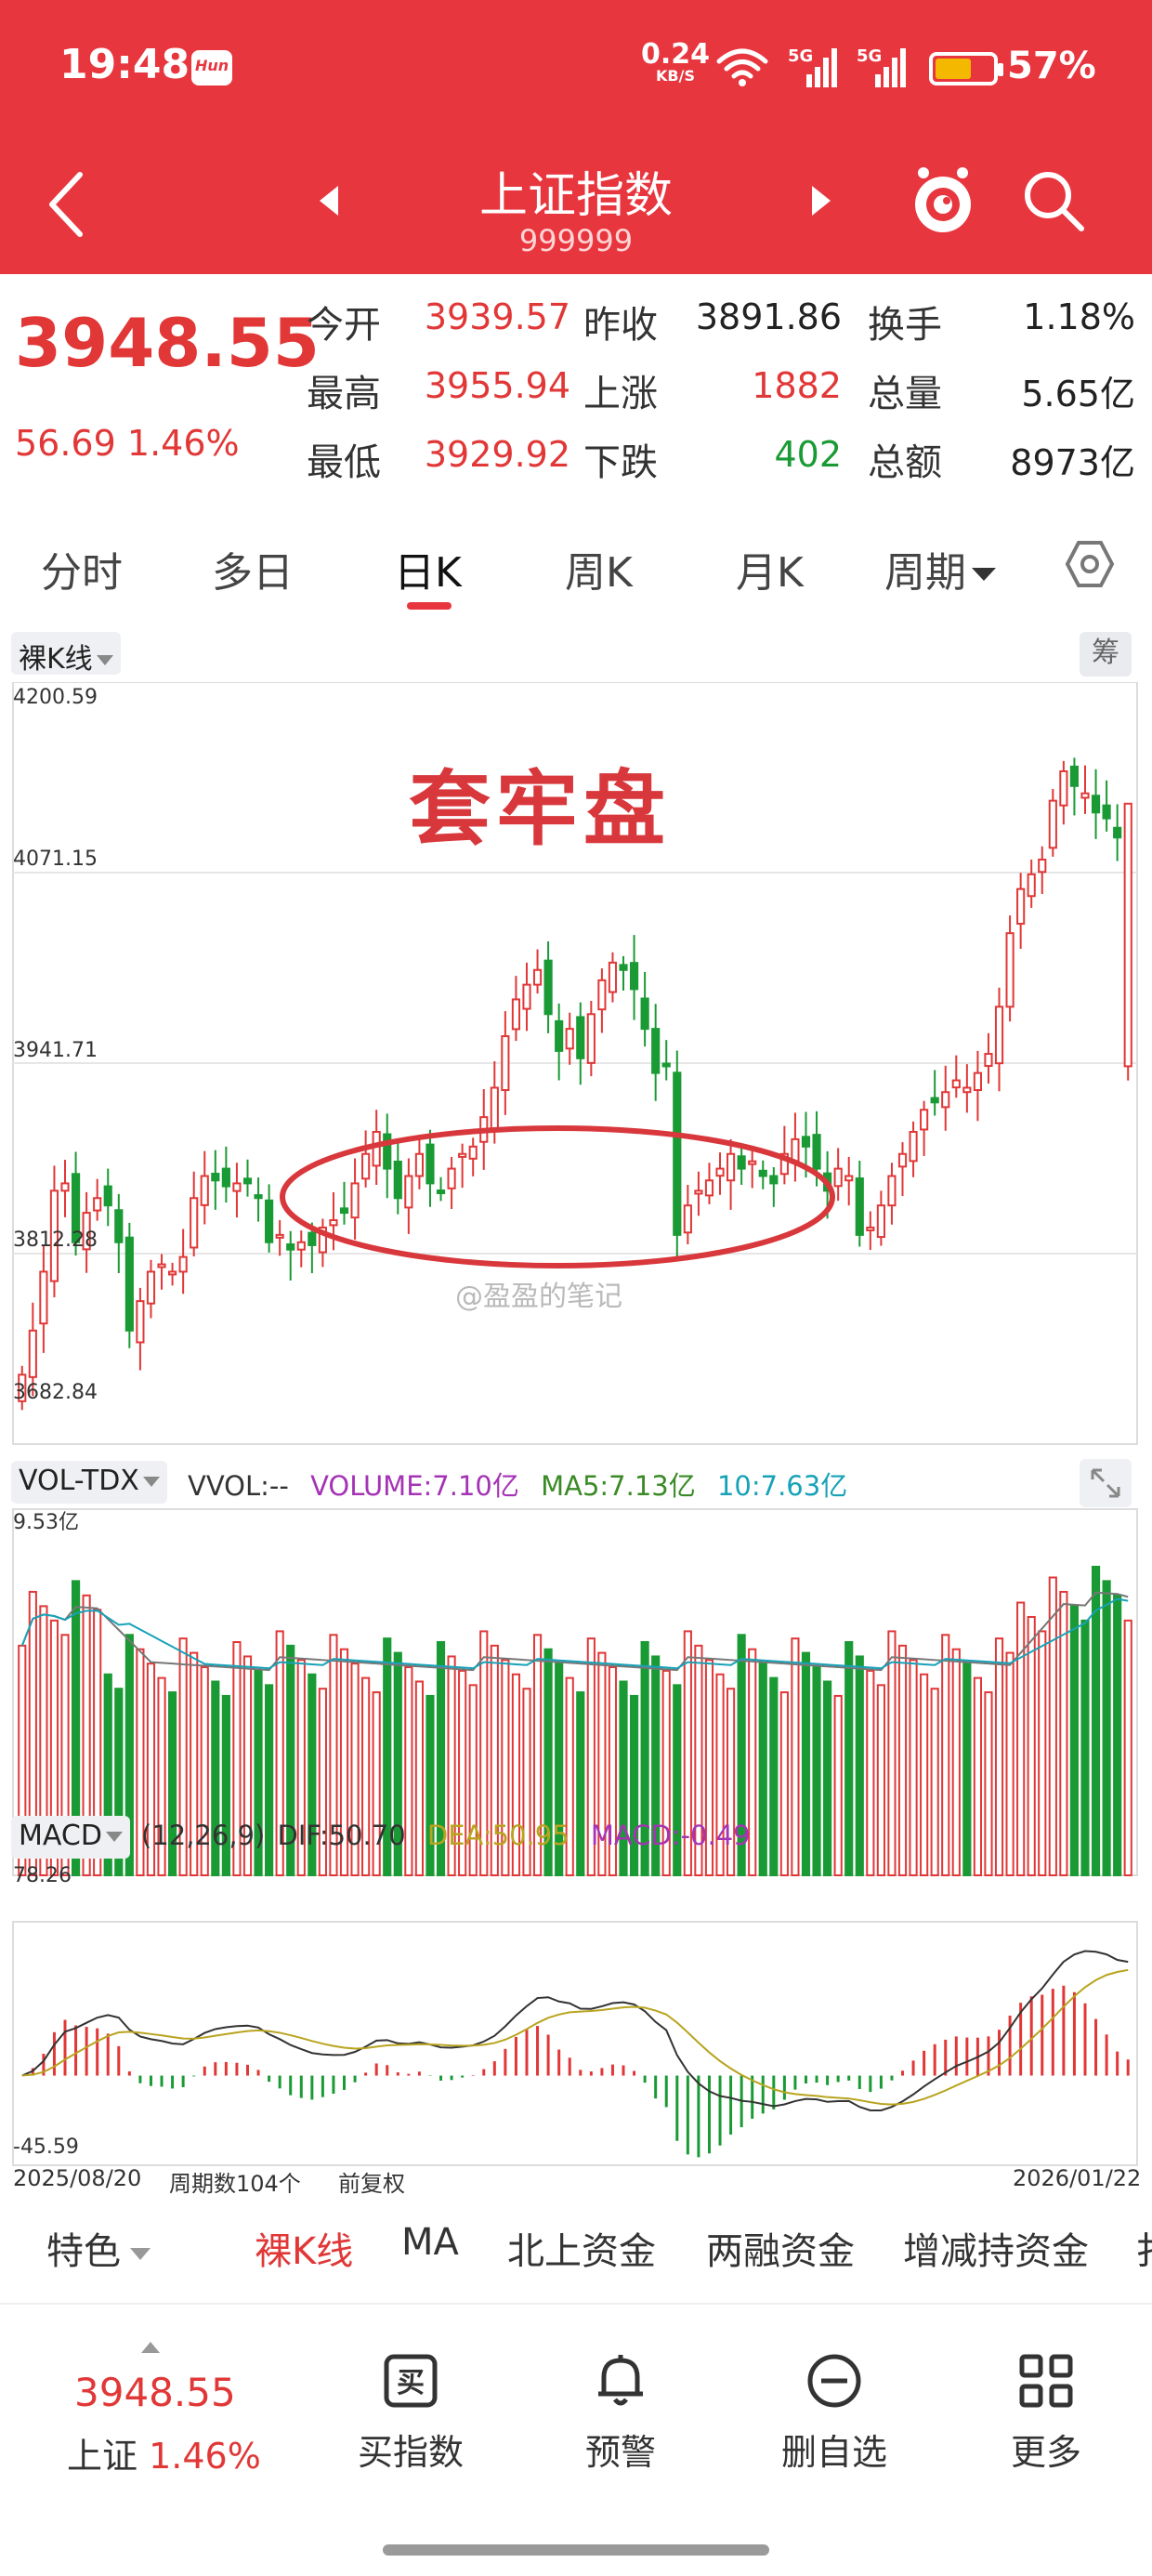 This screenshot has width=1152, height=2576. I want to click on buy-icon: 买, so click(411, 2381).